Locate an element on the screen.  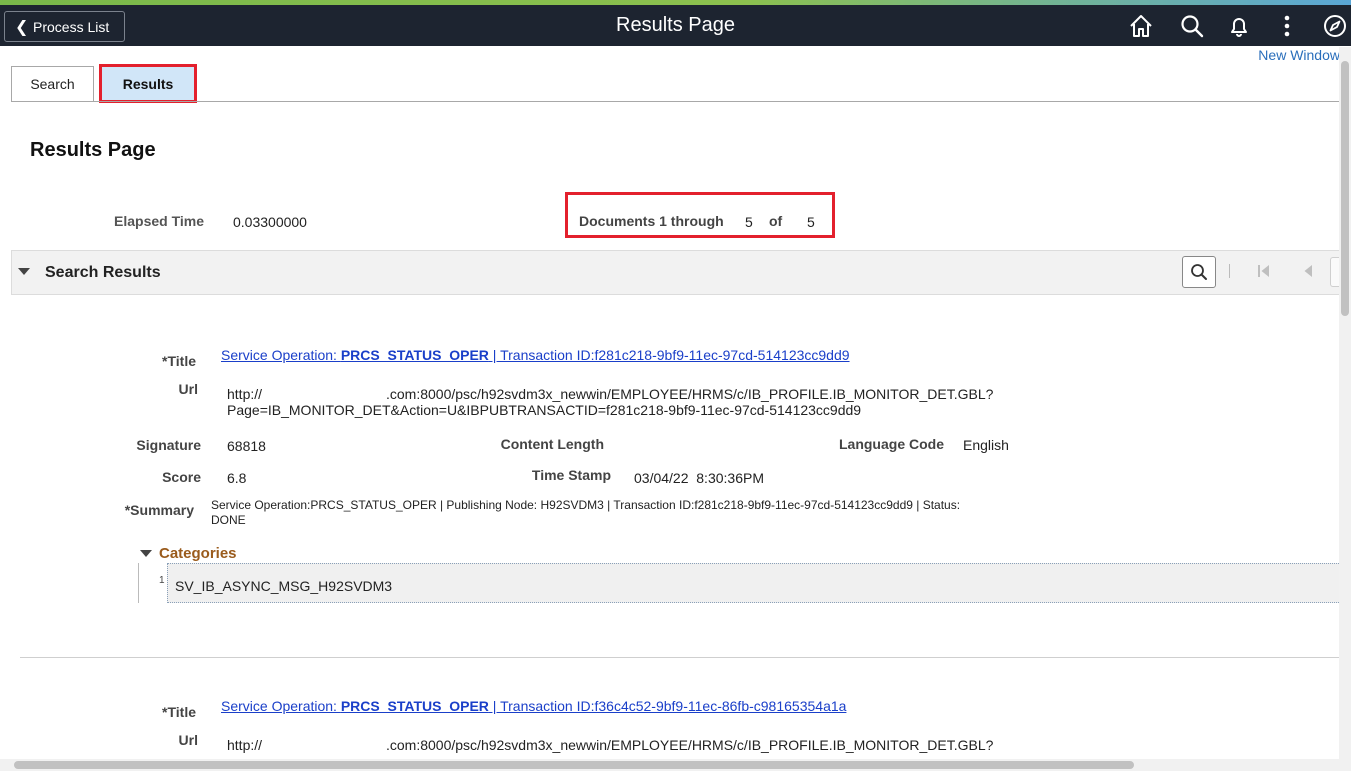
kebab-menu-icon is located at coordinates (1287, 26).